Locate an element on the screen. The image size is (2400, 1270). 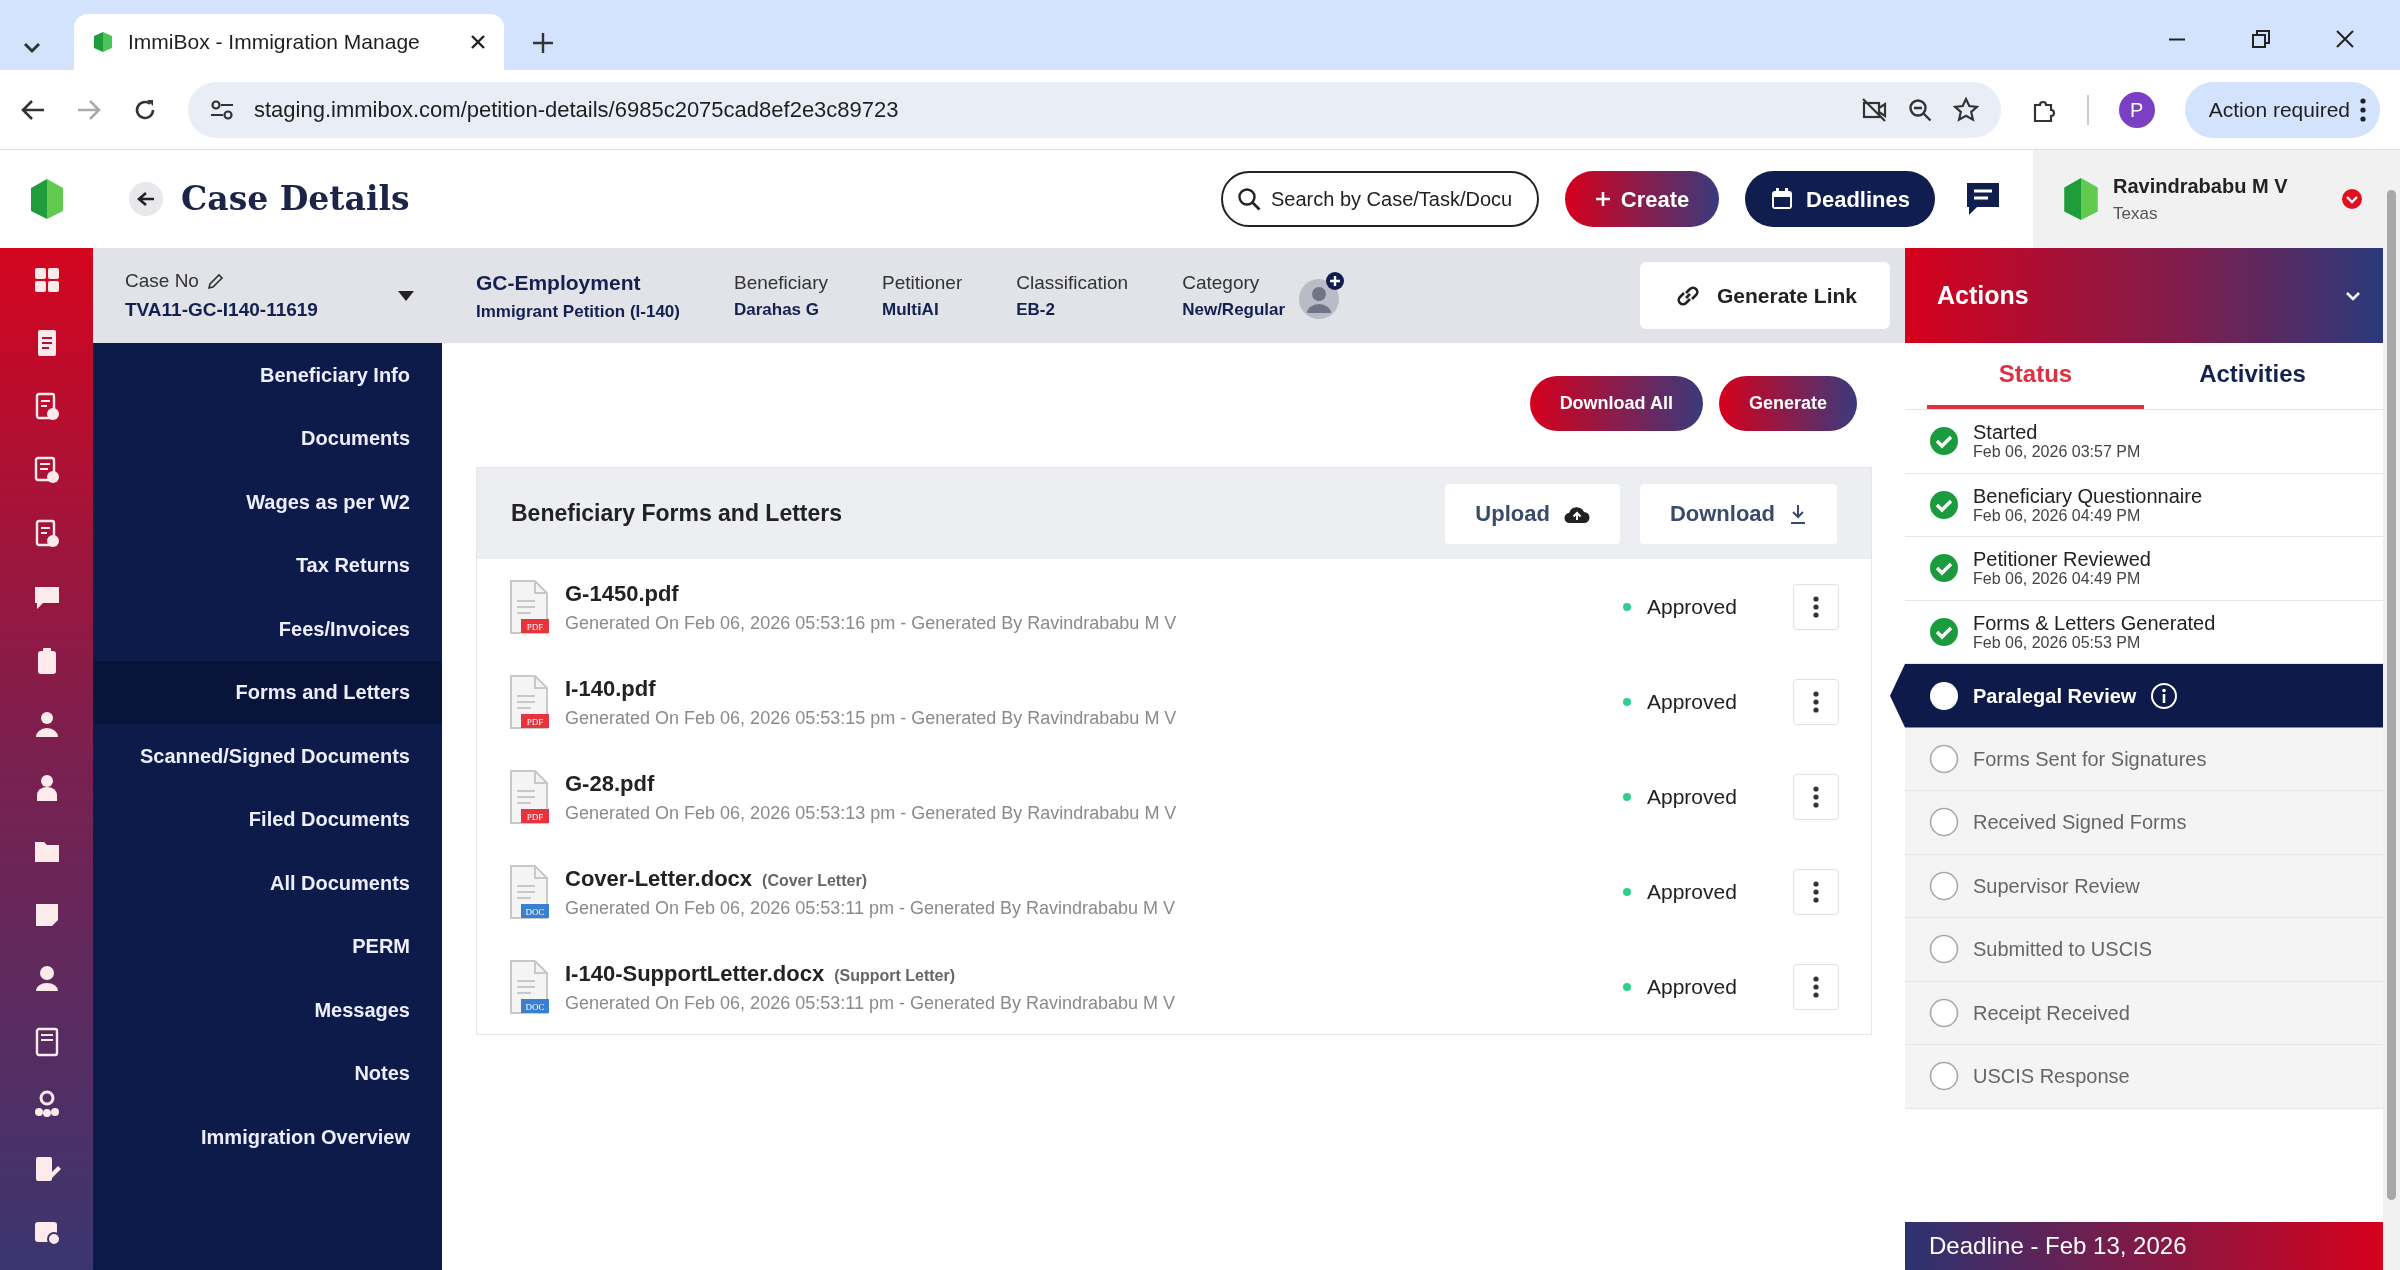
new-tab-button is located at coordinates (543, 43).